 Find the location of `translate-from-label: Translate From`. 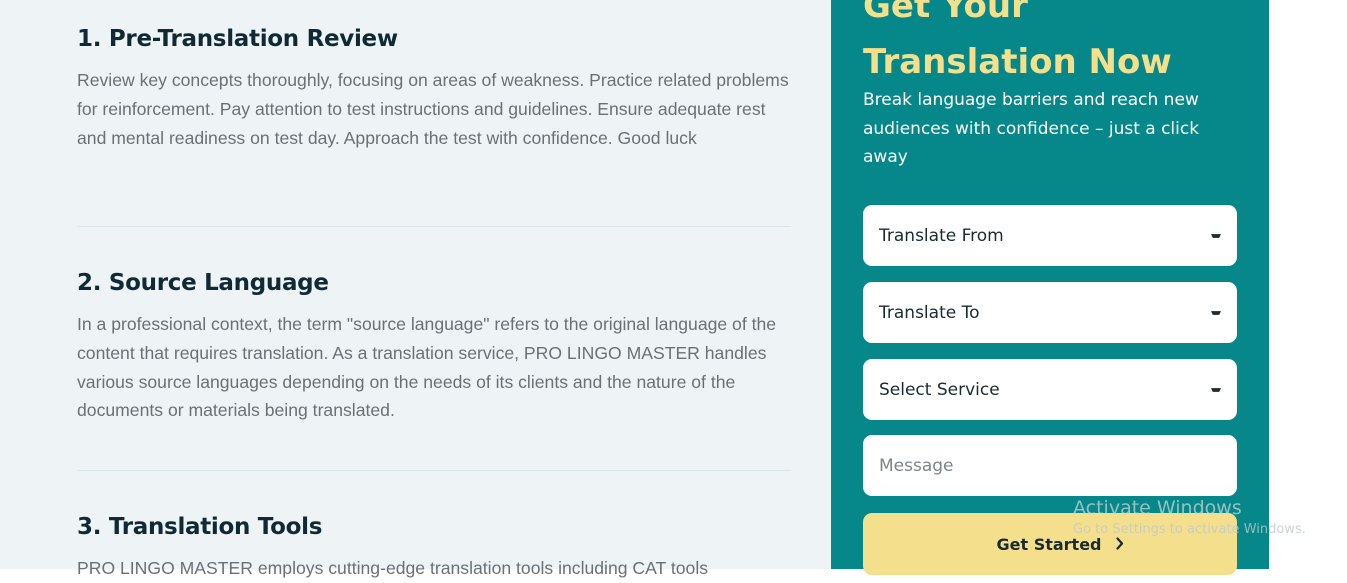

translate-from-label: Translate From is located at coordinates (941, 235).